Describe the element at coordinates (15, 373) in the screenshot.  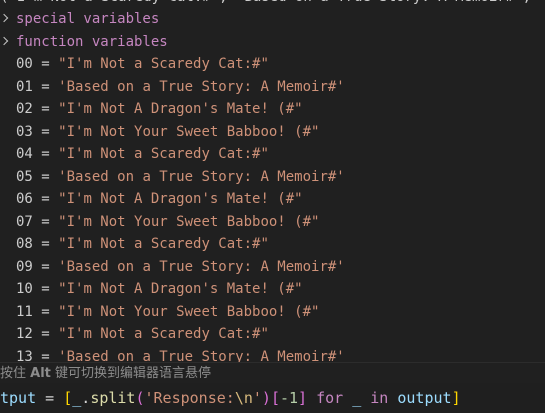
I see `hint-prefix: 按住` at that location.